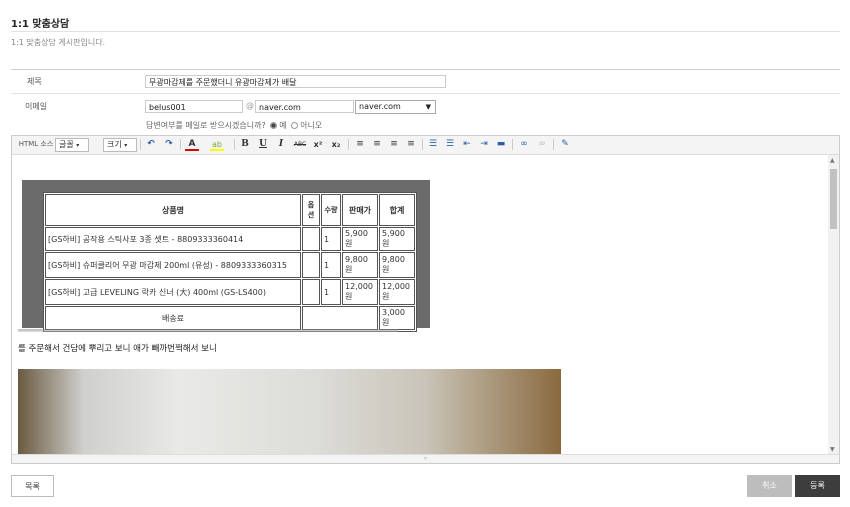 This screenshot has height=507, width=850. Describe the element at coordinates (565, 144) in the screenshot. I see `edit-icon: ✎` at that location.